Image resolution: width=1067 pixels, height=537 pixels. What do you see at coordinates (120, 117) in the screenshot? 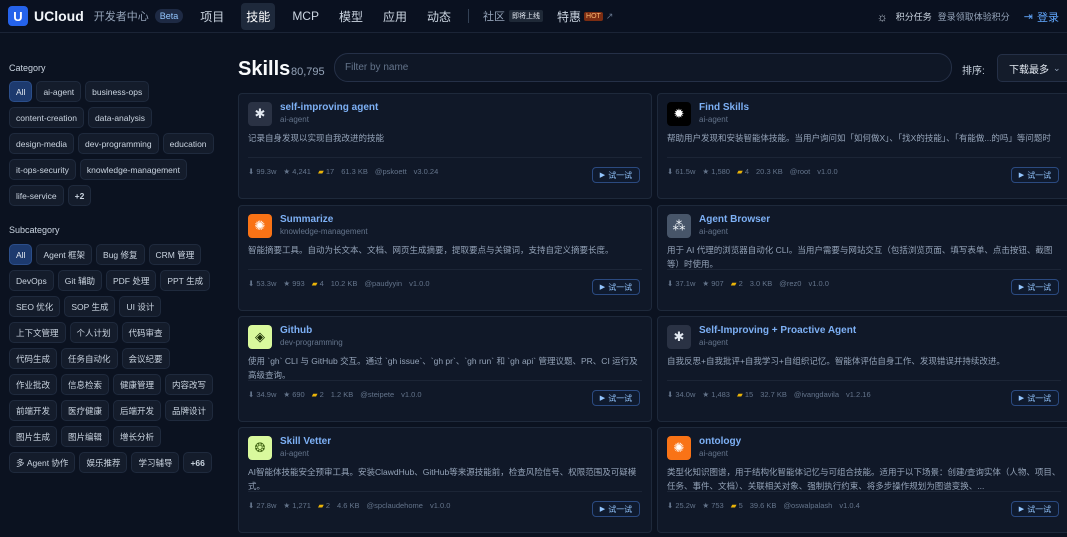
I see `category-chip: data-analysis` at bounding box center [120, 117].